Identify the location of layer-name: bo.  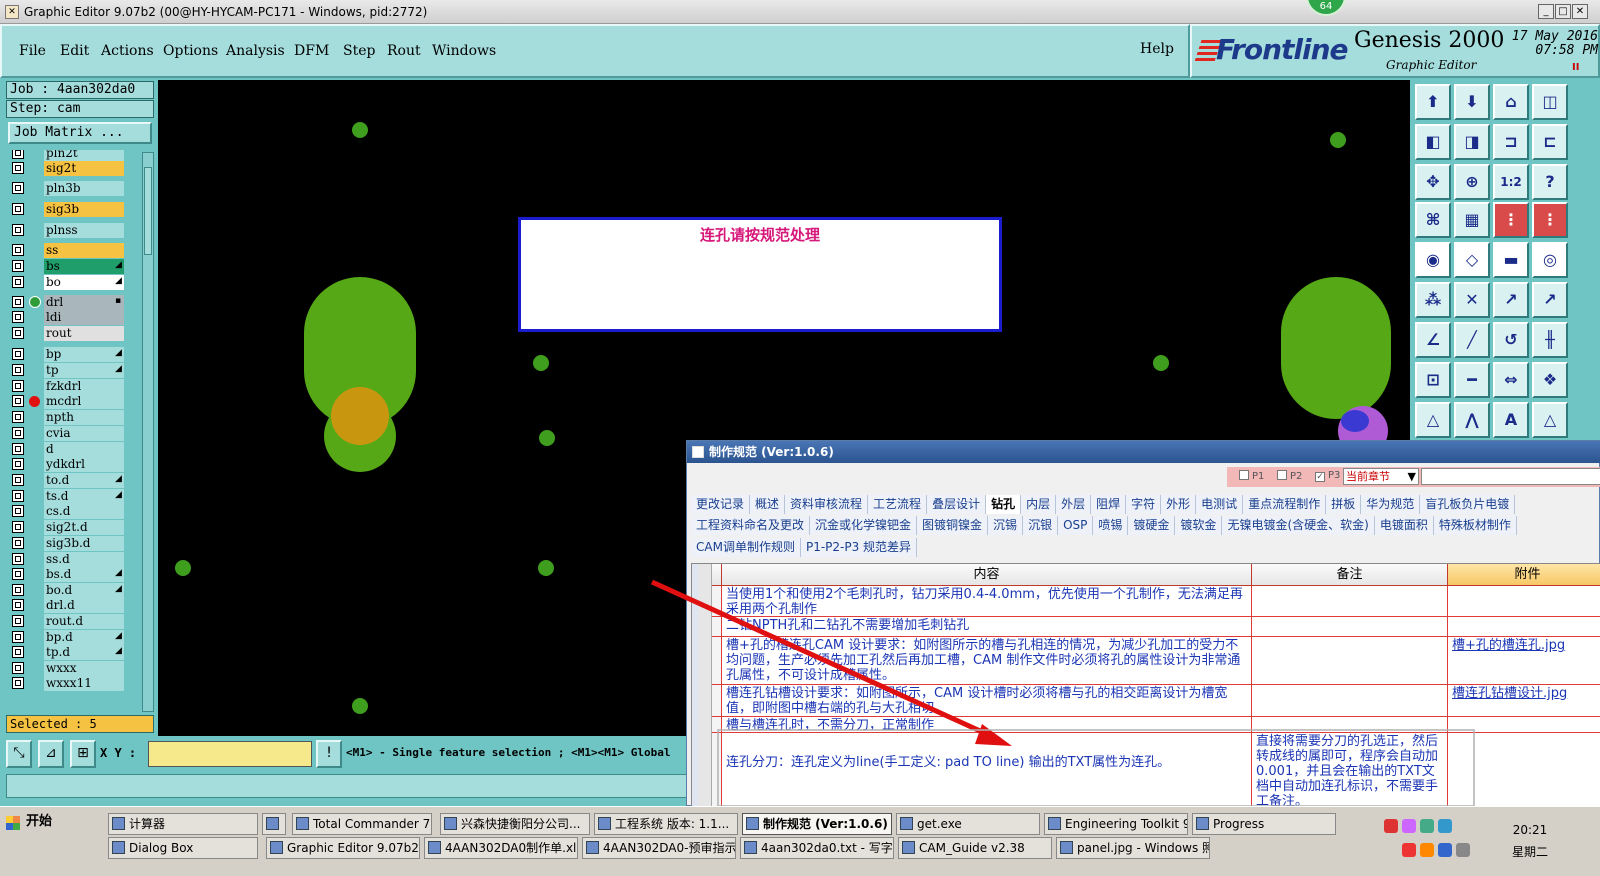
(84, 282).